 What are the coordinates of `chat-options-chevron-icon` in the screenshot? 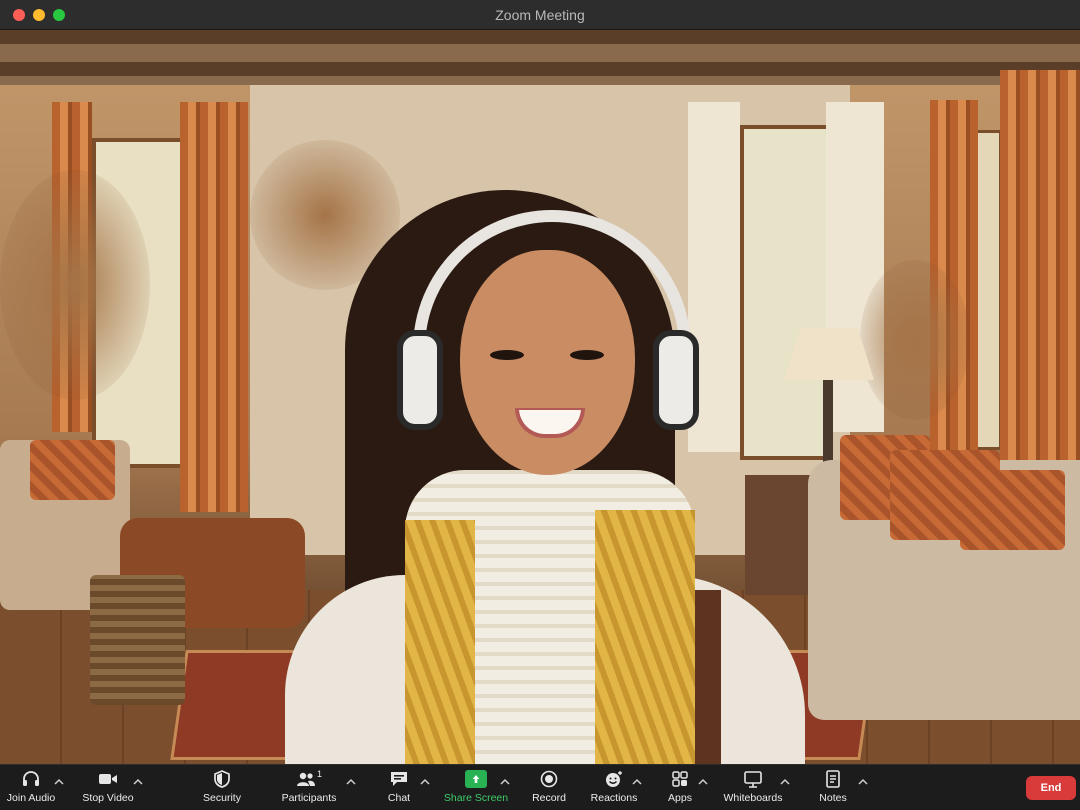 It's located at (425, 779).